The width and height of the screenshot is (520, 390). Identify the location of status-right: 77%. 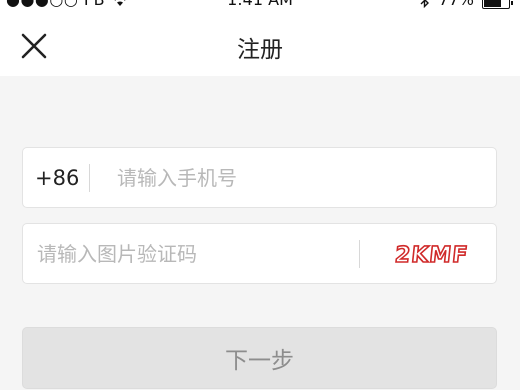
(466, 4).